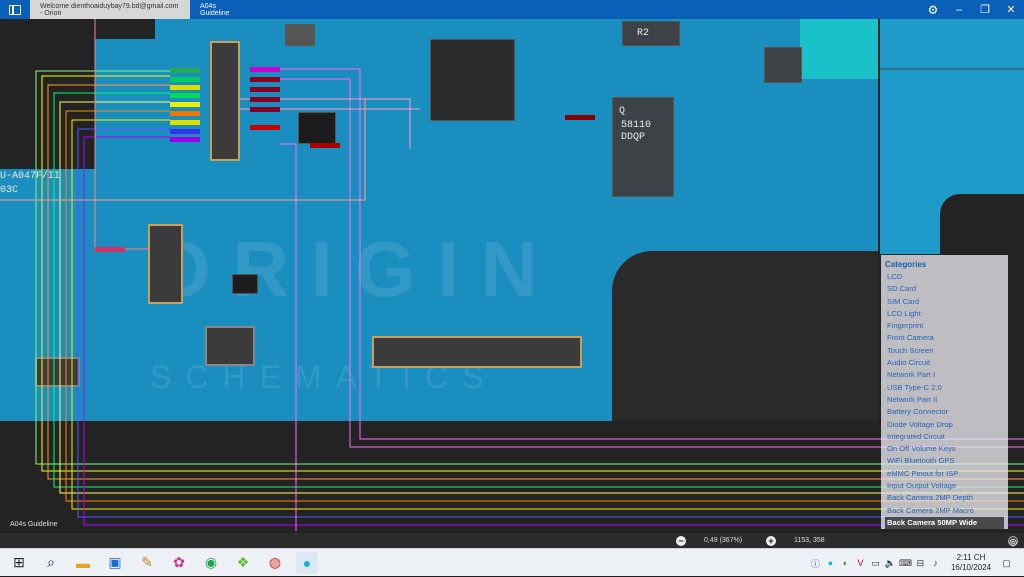 The image size is (1024, 577). What do you see at coordinates (51, 563) in the screenshot?
I see `search-icon: ⌕` at bounding box center [51, 563].